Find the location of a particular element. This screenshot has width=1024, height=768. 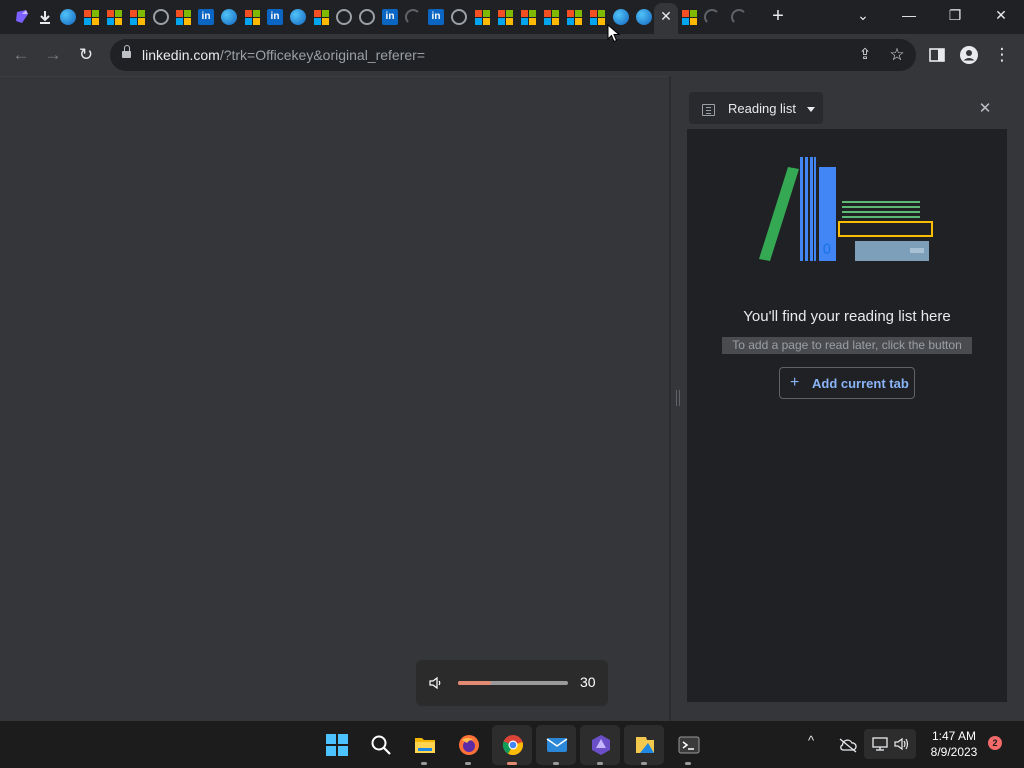

empty-state-title: You'll find your reading list here is located at coordinates (847, 316).